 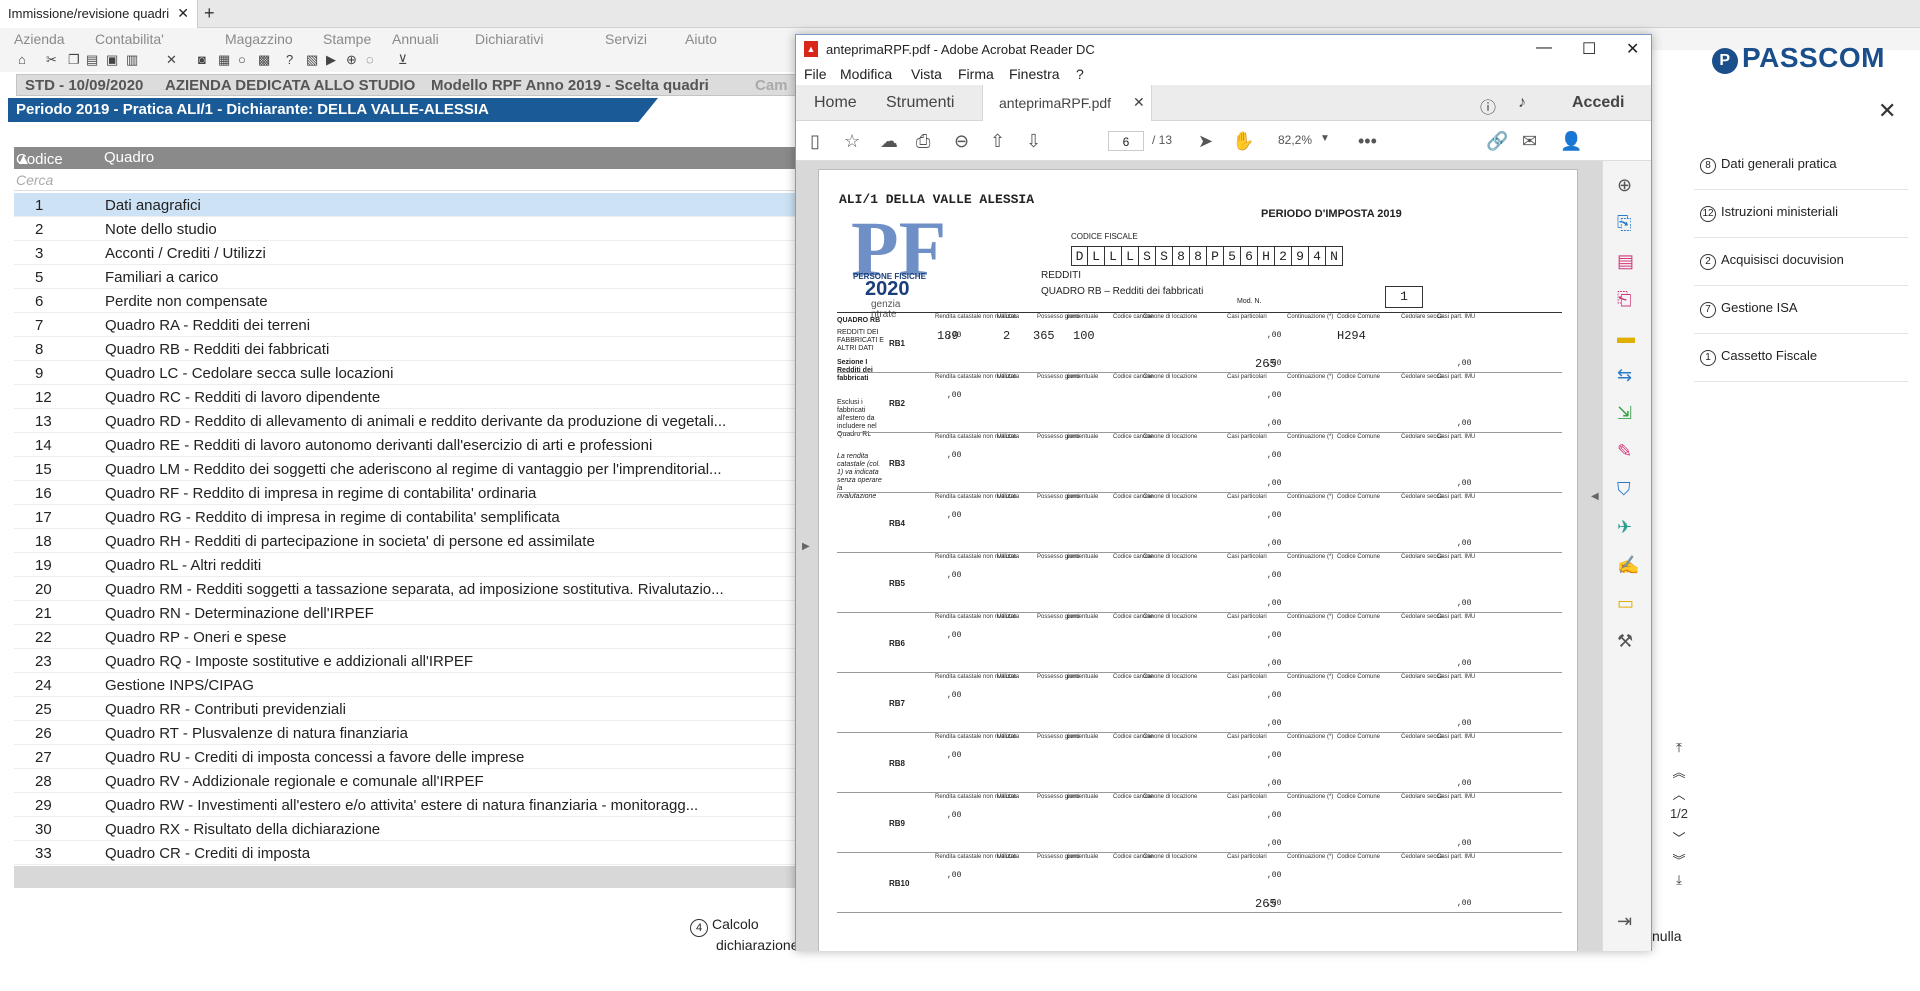 I want to click on send-icon: ✈, so click(x=1624, y=527).